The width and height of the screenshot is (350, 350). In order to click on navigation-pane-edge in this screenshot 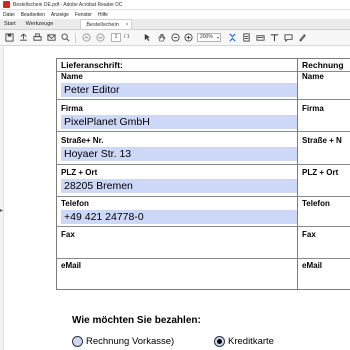, I will do `click(2, 198)`.